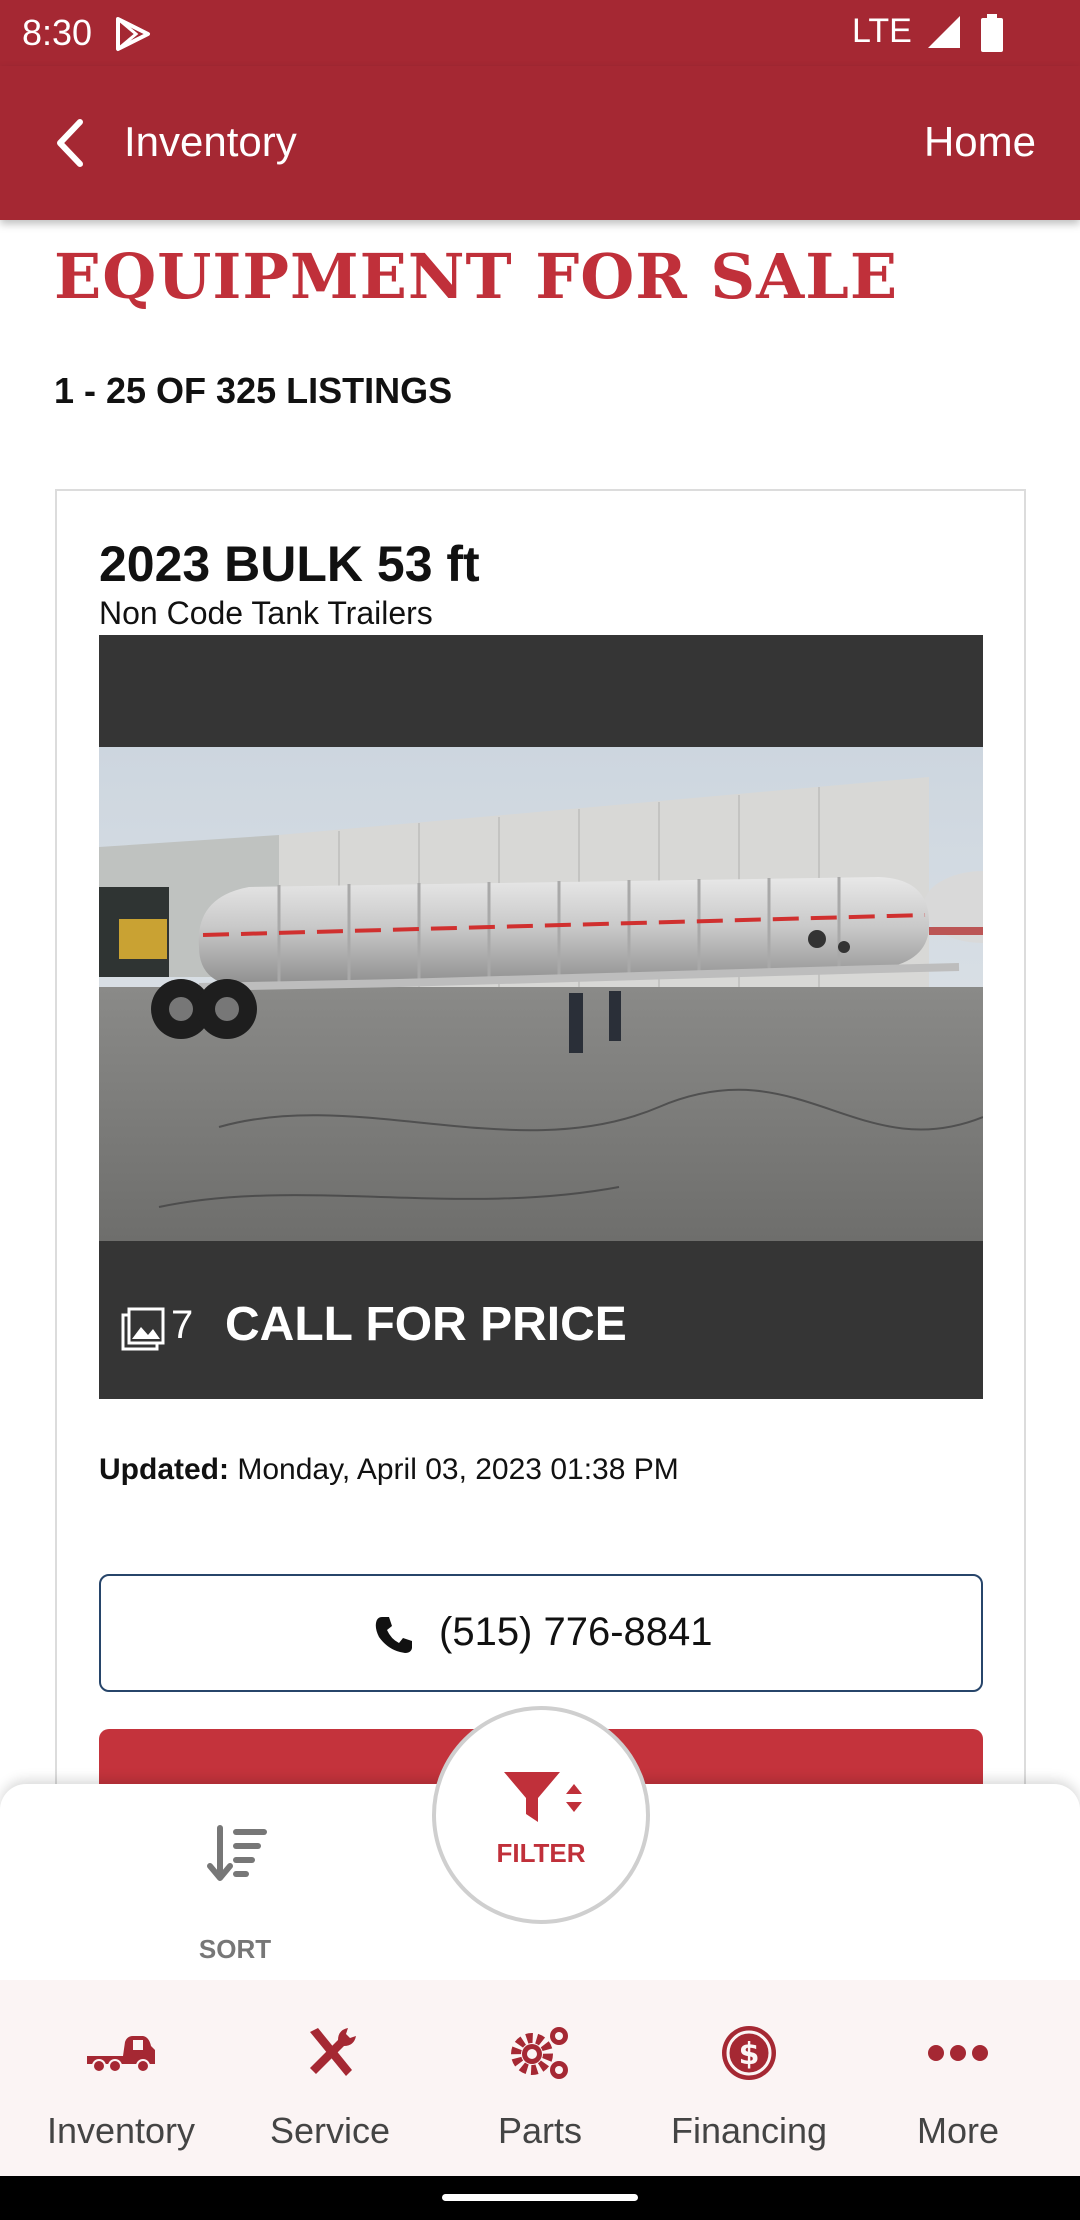 The height and width of the screenshot is (2220, 1080). I want to click on app-bar-title: Inventory, so click(210, 141).